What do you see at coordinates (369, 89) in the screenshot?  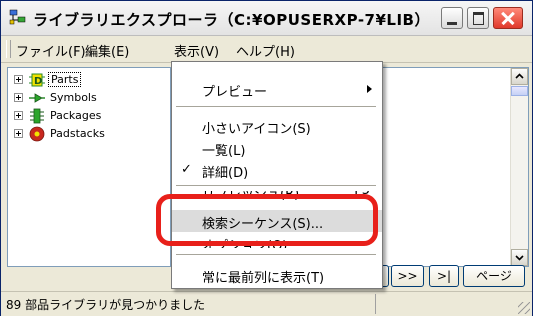 I see `submenu-arrow-icon` at bounding box center [369, 89].